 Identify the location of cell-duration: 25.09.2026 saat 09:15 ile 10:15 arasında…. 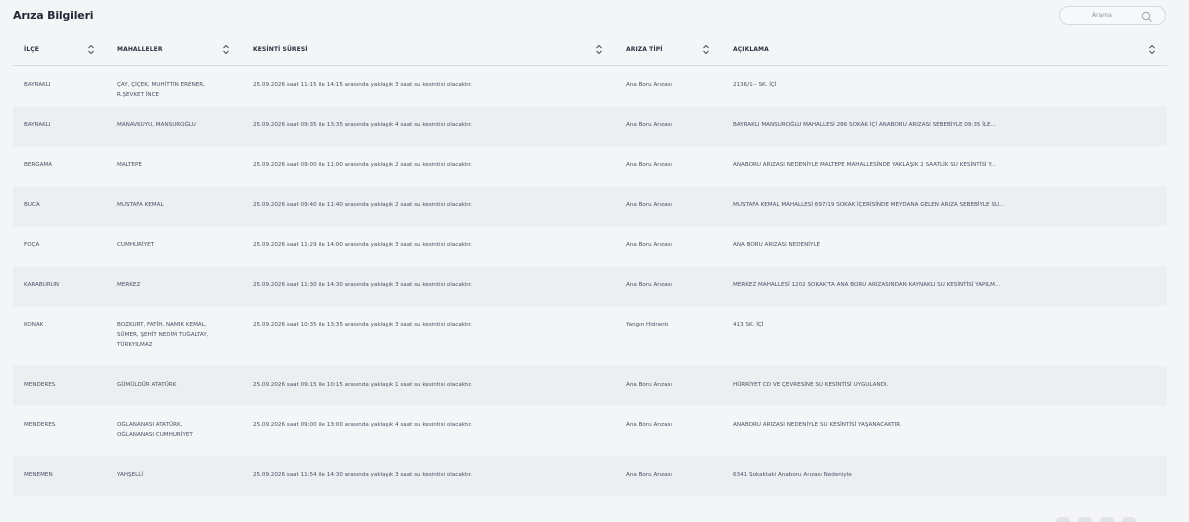
(363, 385).